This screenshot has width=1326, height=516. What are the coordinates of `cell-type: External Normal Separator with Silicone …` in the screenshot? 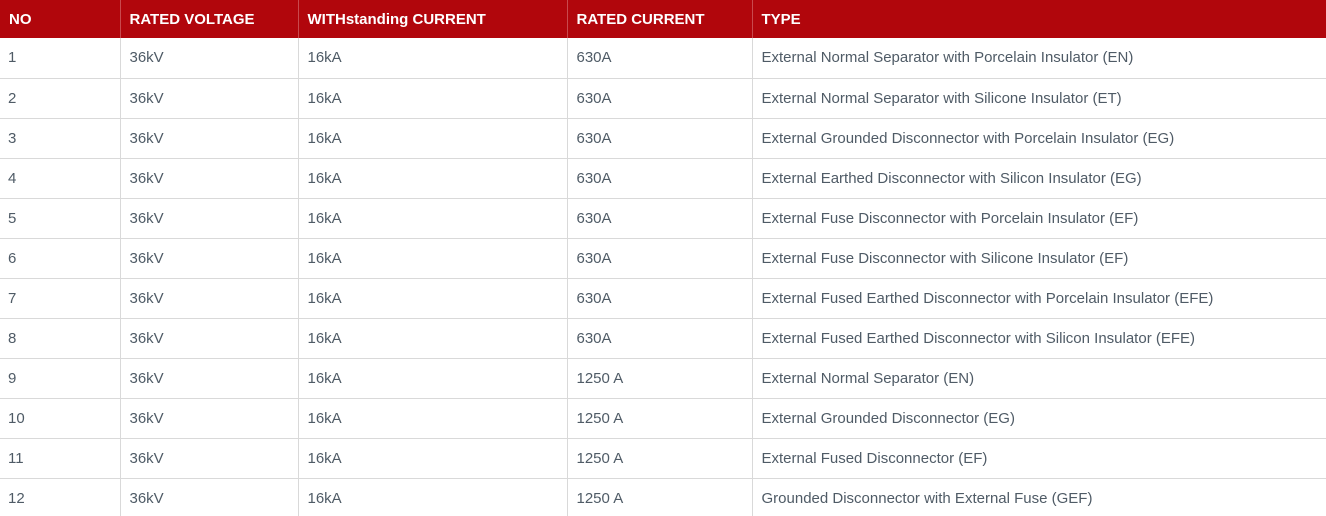 It's located at (1039, 98).